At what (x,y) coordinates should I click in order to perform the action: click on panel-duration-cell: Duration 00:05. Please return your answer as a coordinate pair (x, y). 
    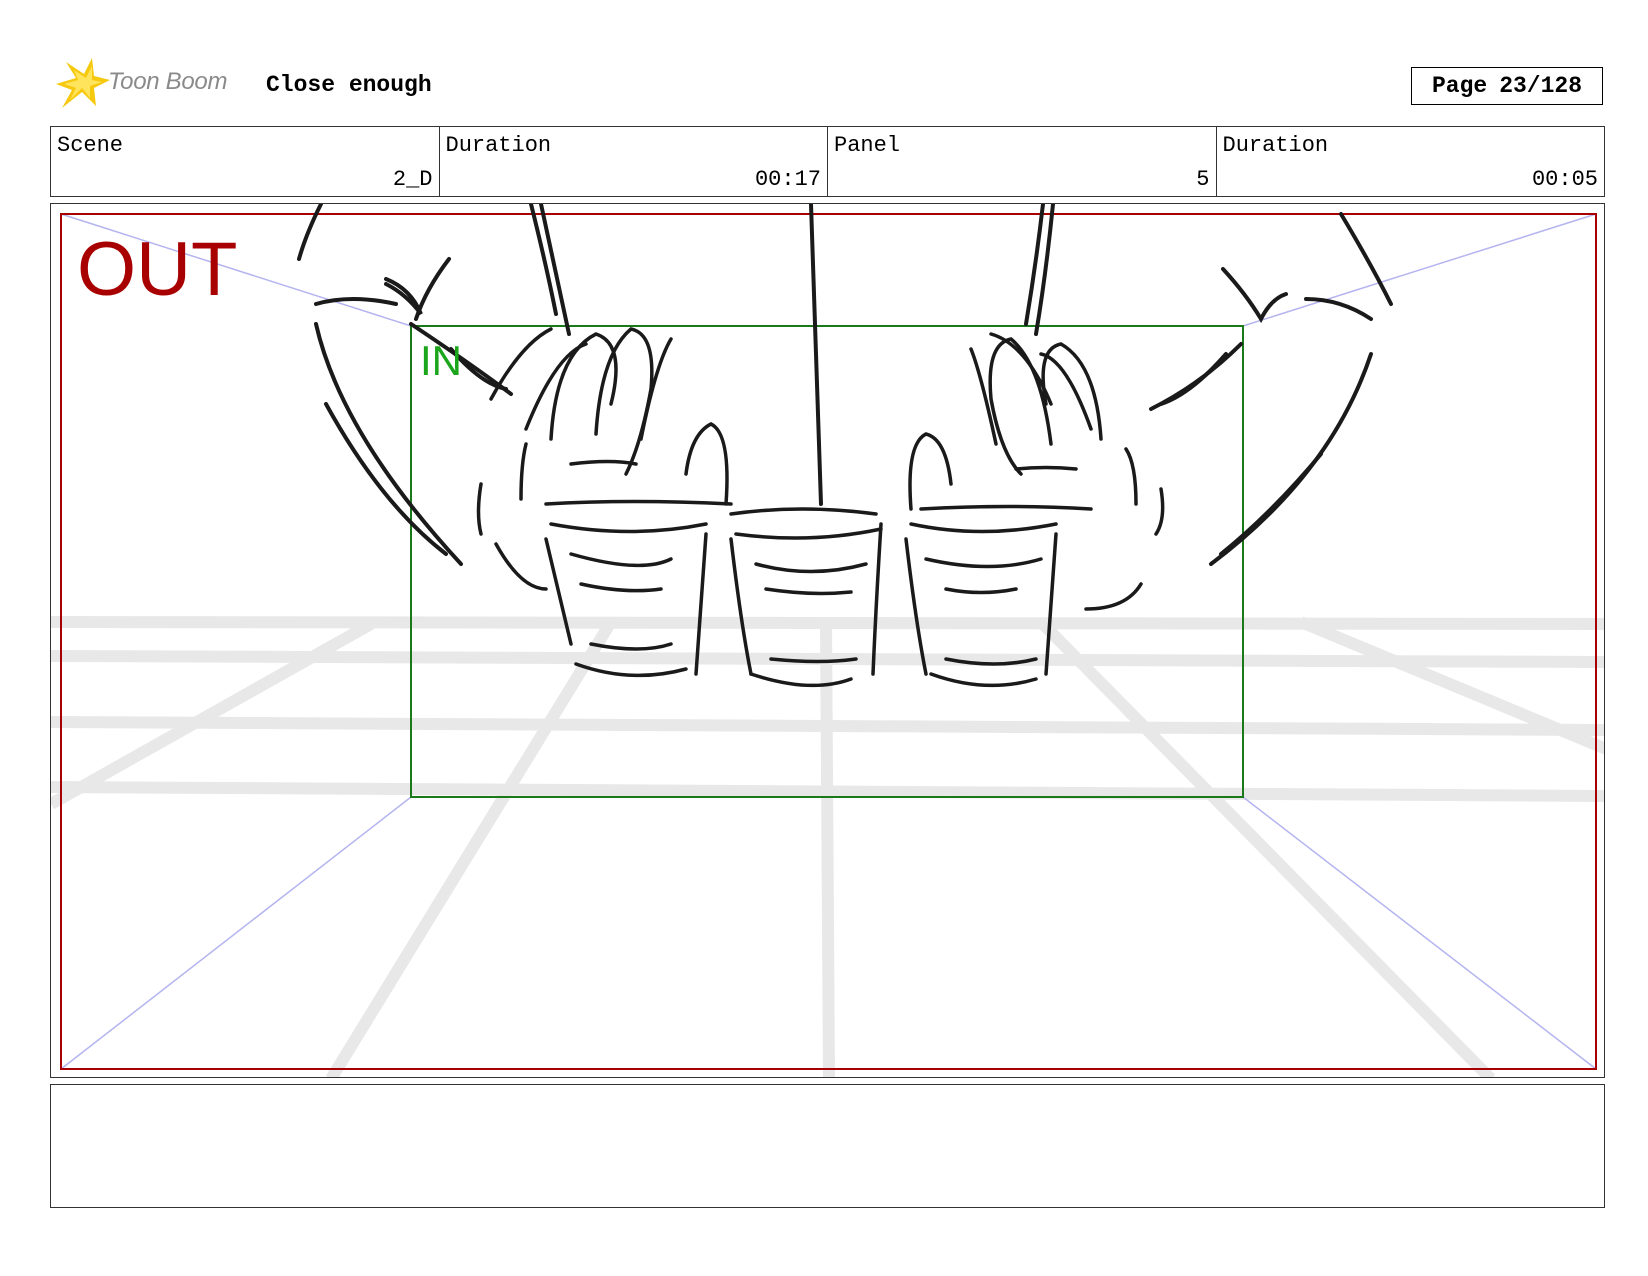
    Looking at the image, I should click on (1411, 161).